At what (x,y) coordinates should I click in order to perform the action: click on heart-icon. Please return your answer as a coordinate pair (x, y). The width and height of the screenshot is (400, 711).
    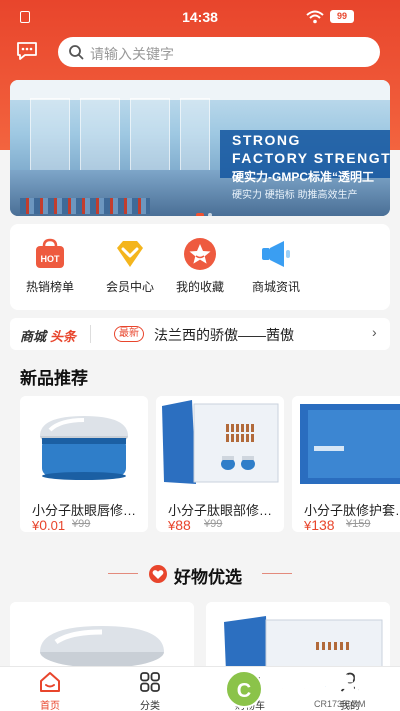
    Looking at the image, I should click on (158, 574).